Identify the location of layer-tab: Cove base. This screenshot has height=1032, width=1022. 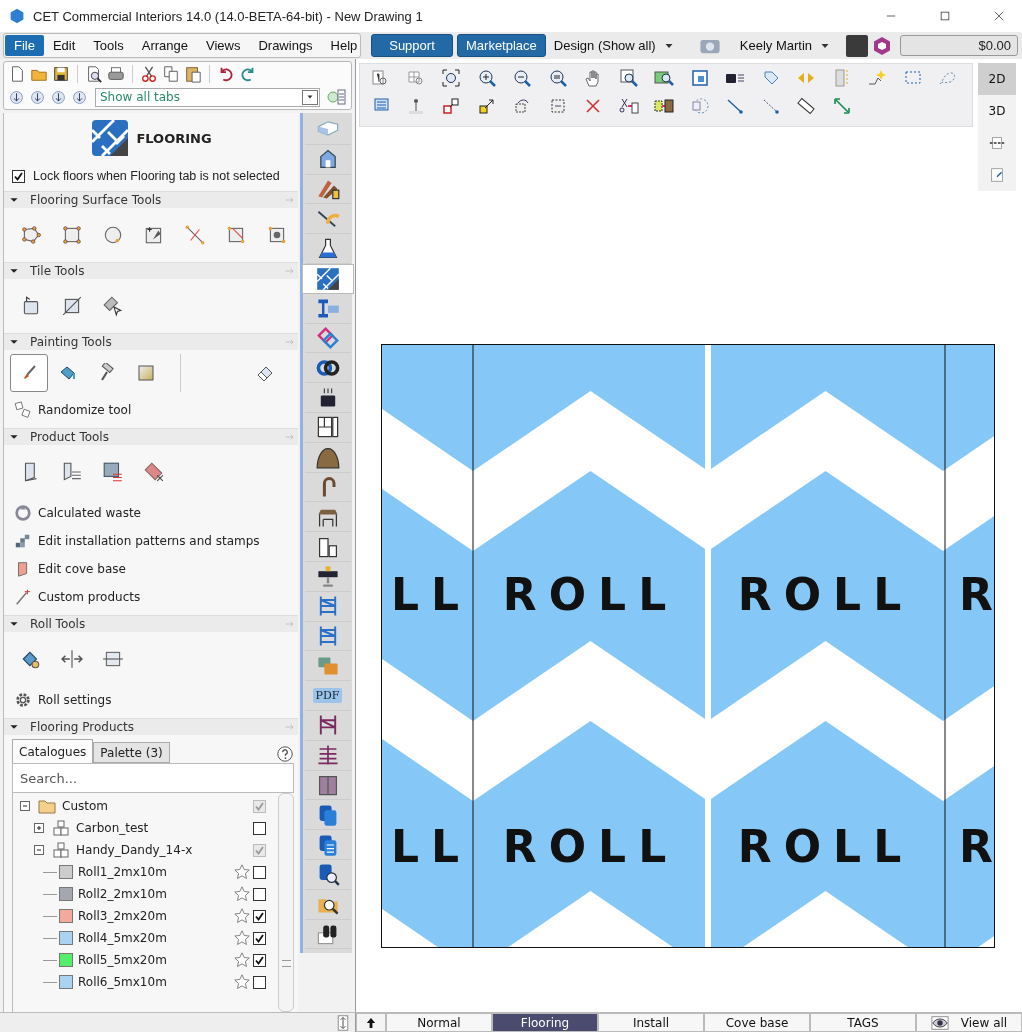
(757, 1022).